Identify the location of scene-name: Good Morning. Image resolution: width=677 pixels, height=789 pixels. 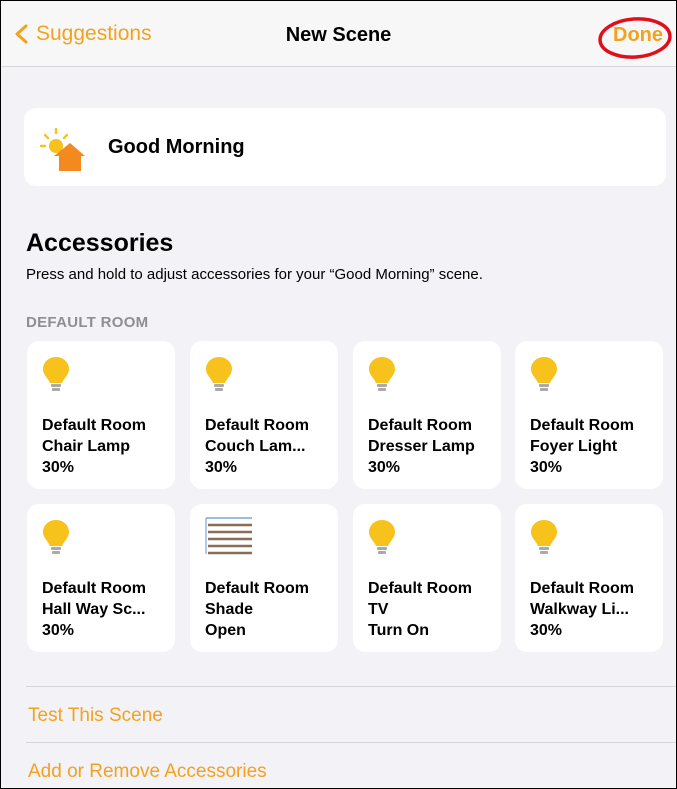
(176, 147).